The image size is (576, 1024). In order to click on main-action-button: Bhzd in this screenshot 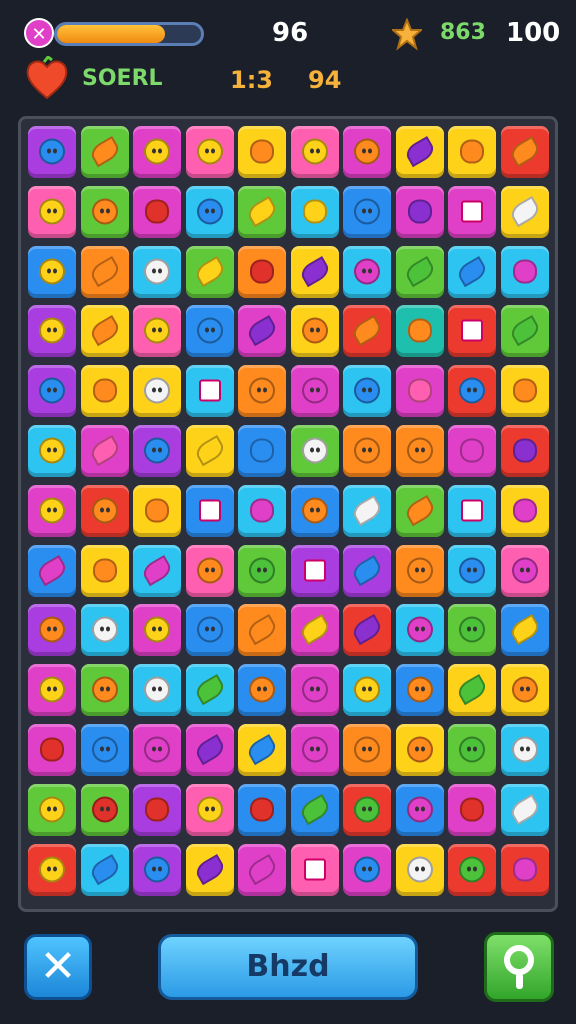, I will do `click(288, 967)`.